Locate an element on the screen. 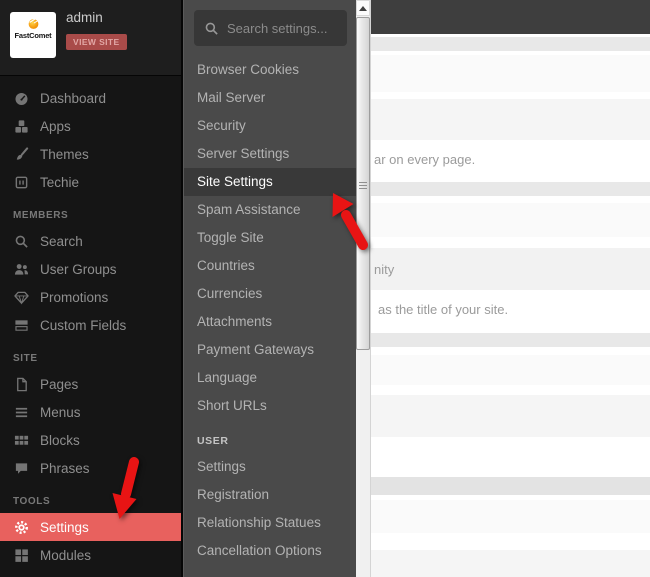  settings-menu-item-cancellation-options: Cancellation Options is located at coordinates (270, 551).